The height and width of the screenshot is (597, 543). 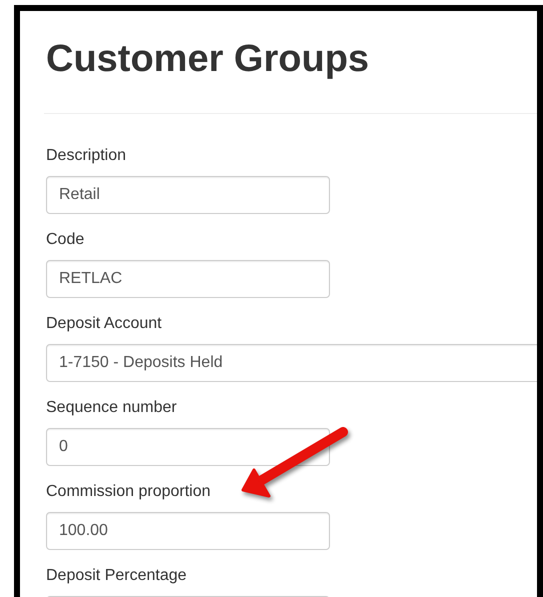 What do you see at coordinates (188, 195) in the screenshot?
I see `input-field: Retail` at bounding box center [188, 195].